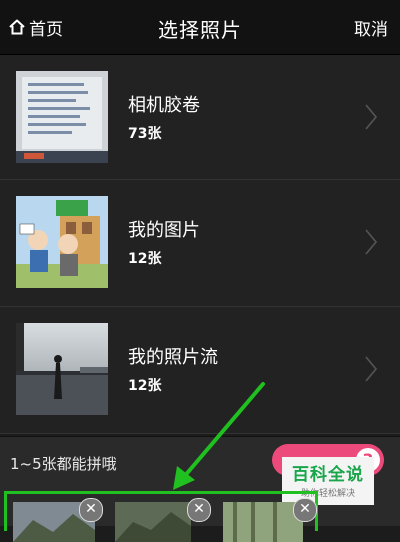  Describe the element at coordinates (173, 357) in the screenshot. I see `album-name: 我的照片流` at that location.